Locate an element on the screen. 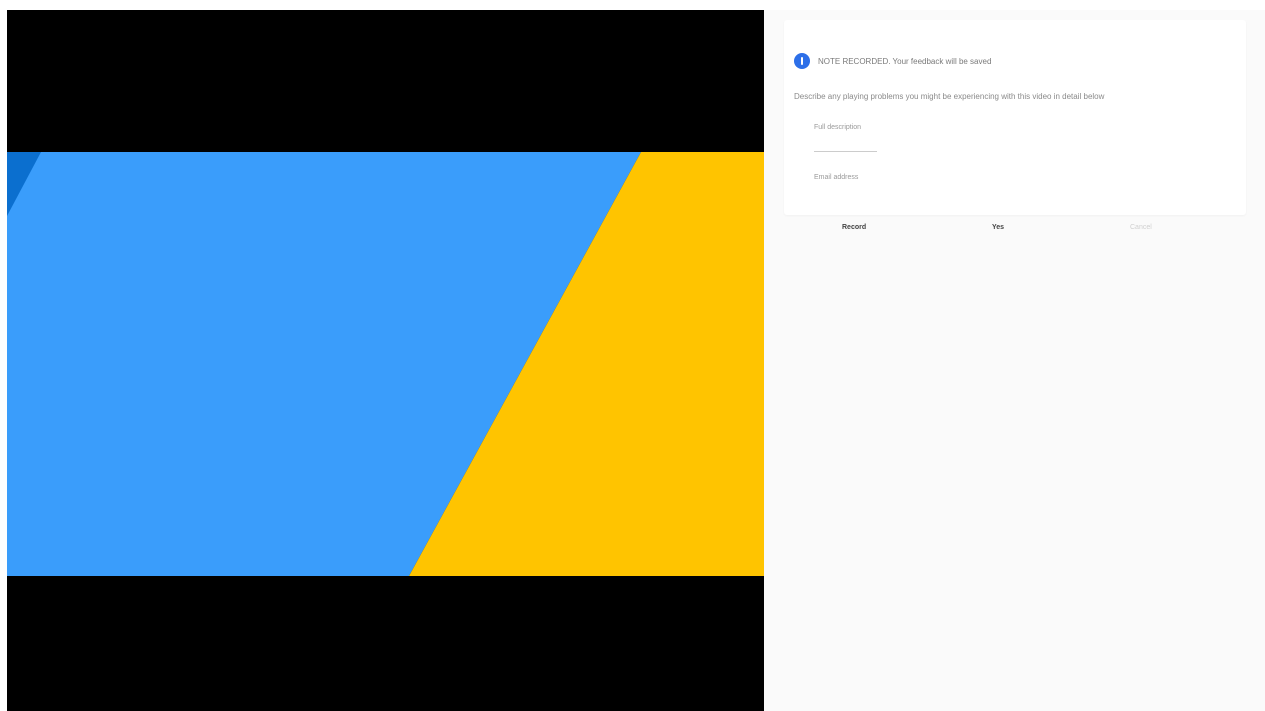 This screenshot has height=711, width=1265. email-field: Email address is located at coordinates (914, 177).